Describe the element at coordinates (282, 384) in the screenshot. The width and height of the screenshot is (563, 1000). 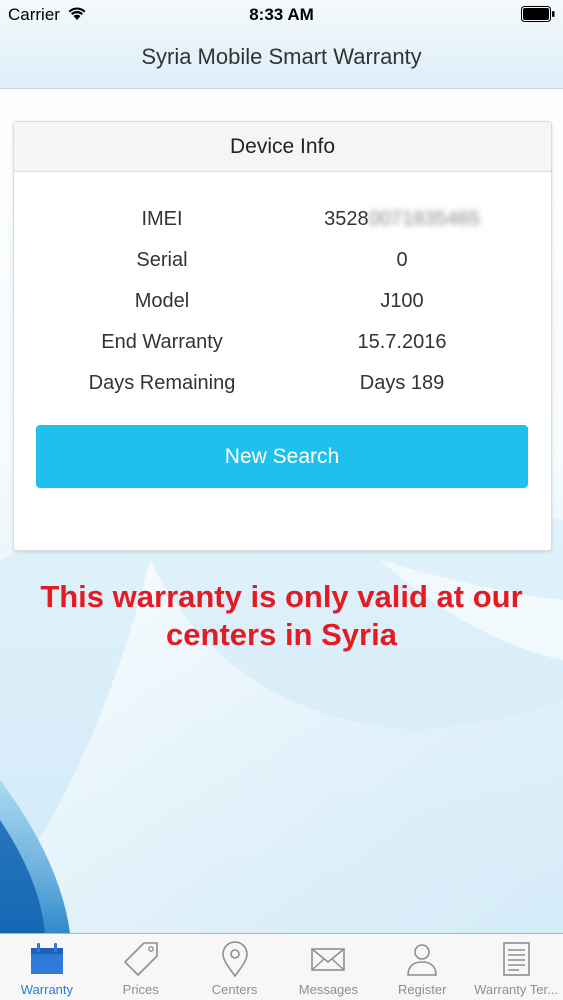
I see `info-row-days-remaining: Days Remaining Days 189` at that location.